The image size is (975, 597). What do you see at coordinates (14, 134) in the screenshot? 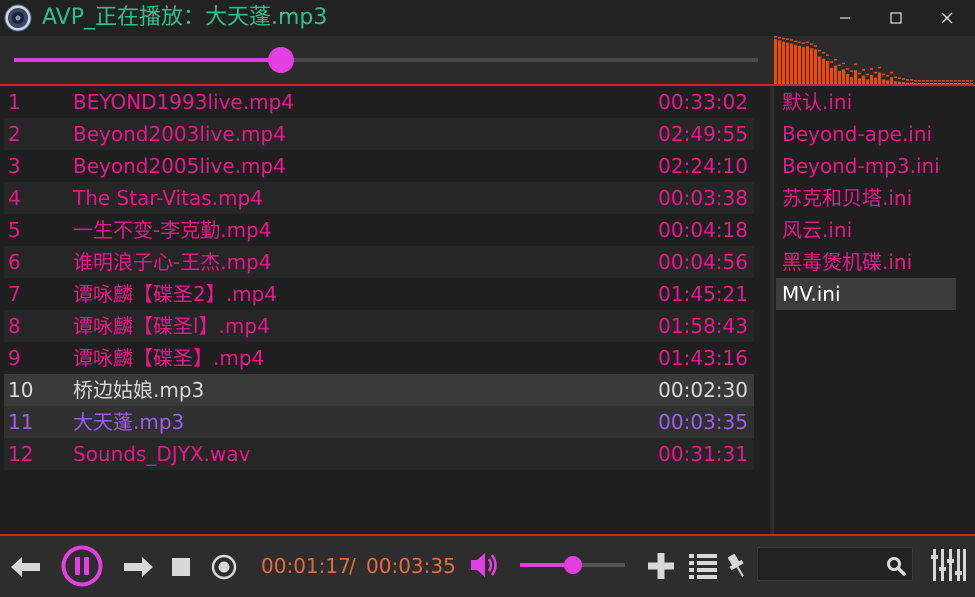
I see `track-number: 2` at bounding box center [14, 134].